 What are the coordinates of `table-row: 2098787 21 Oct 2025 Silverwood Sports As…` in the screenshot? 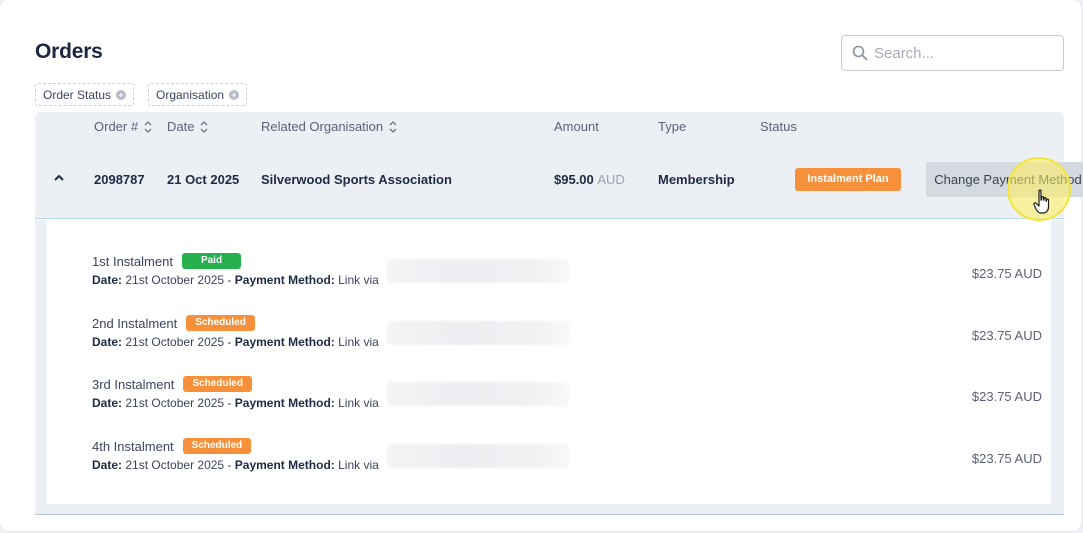 It's located at (559, 179).